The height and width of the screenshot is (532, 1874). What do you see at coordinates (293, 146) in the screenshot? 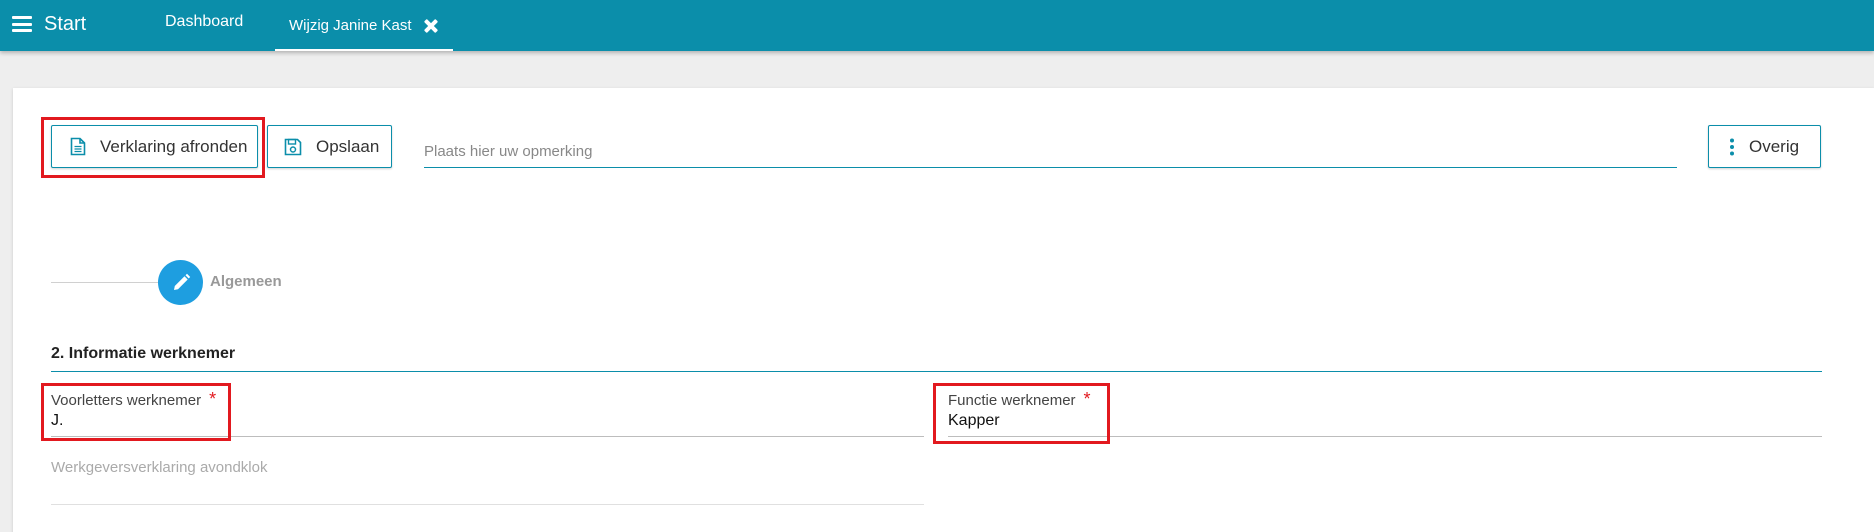
I see `save-icon` at bounding box center [293, 146].